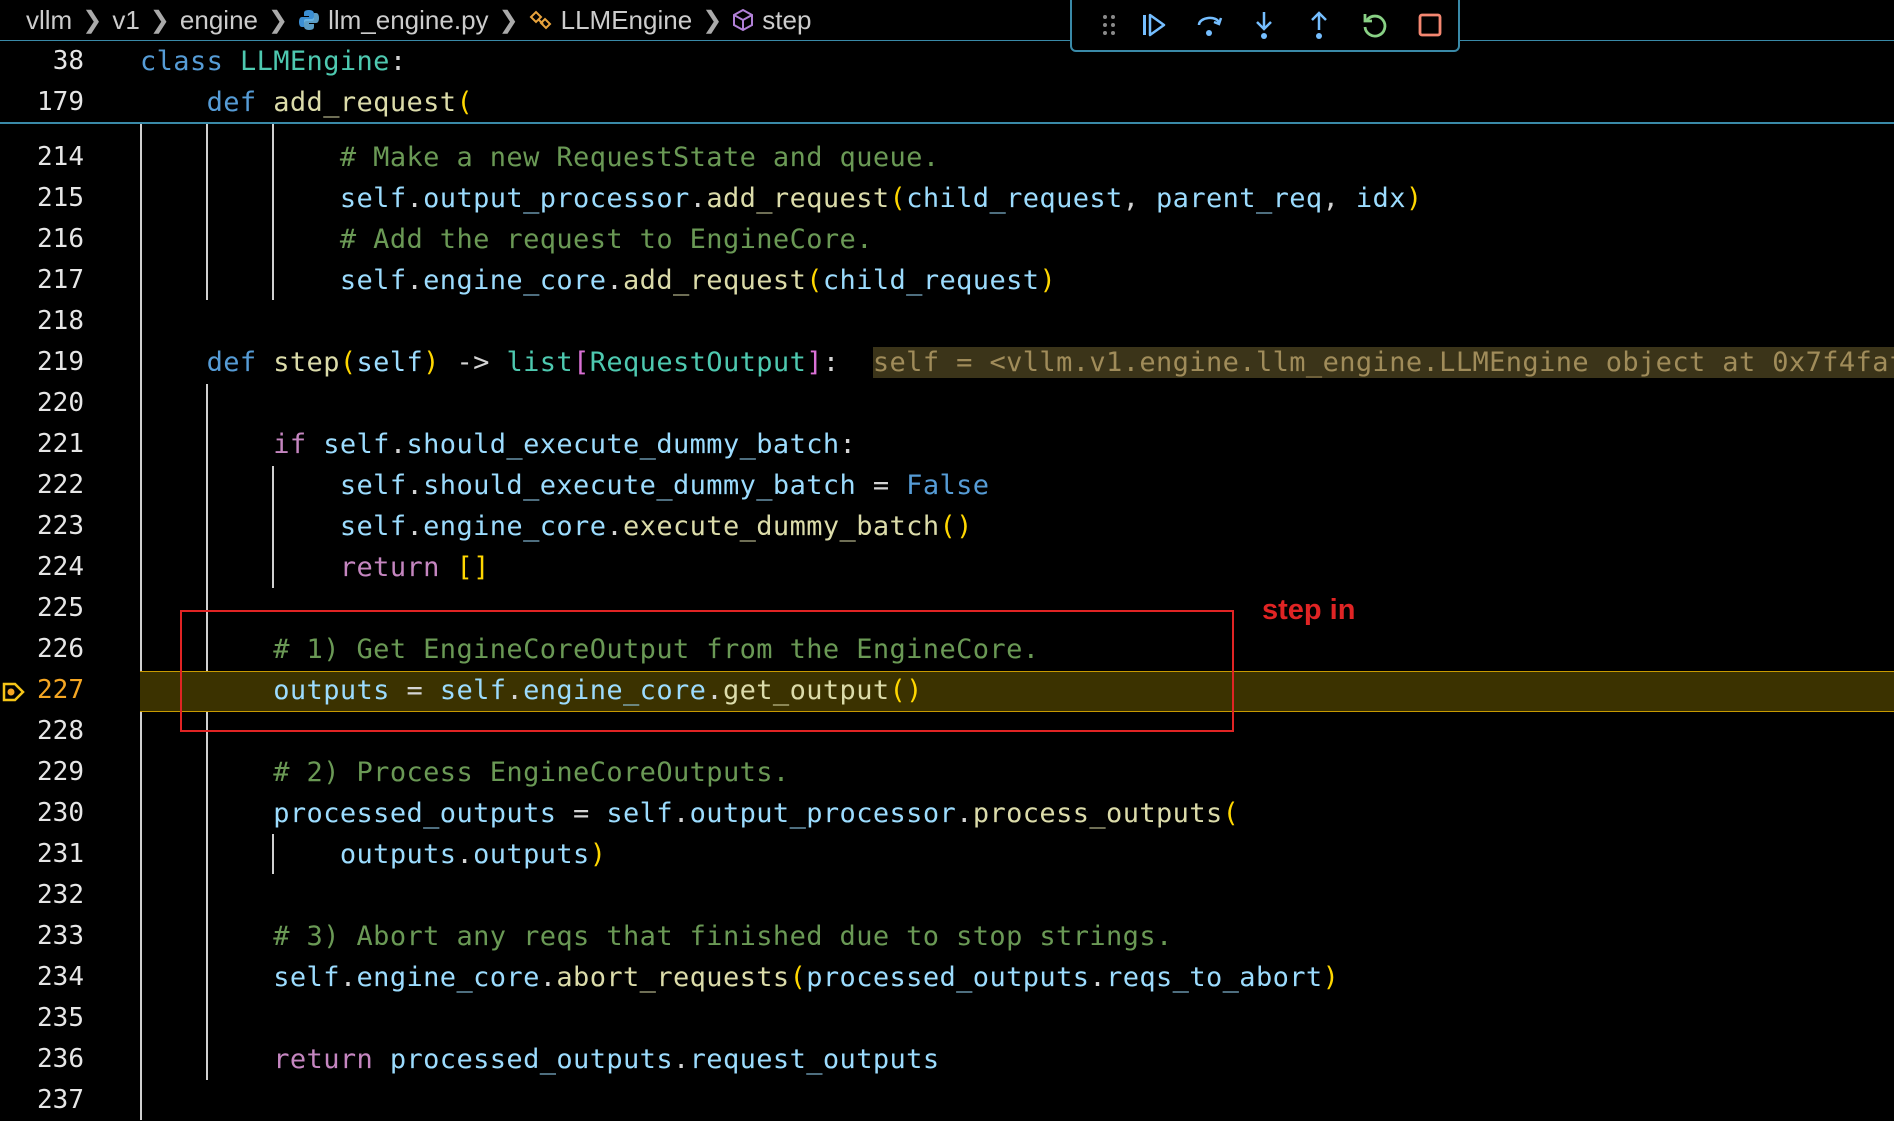 The width and height of the screenshot is (1894, 1121). I want to click on sticky-code-line: 179 def add_request(, so click(947, 102).